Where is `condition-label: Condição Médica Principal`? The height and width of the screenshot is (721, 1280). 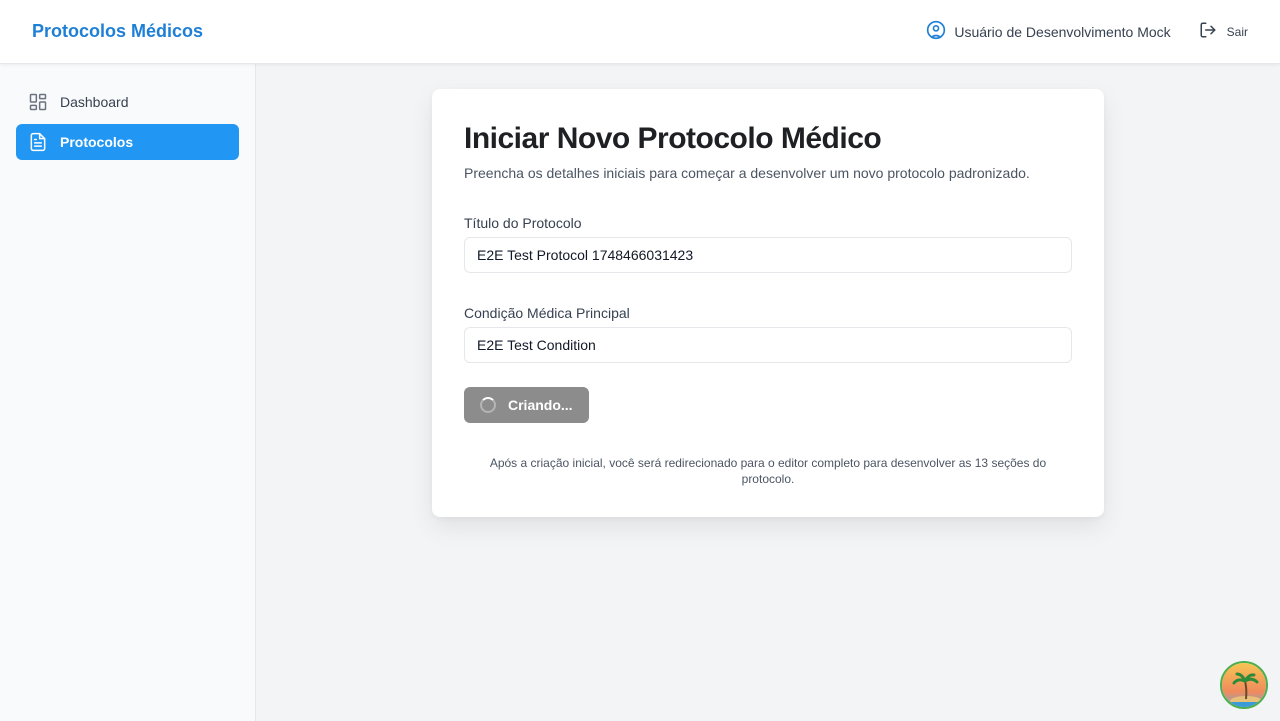
condition-label: Condição Médica Principal is located at coordinates (547, 313).